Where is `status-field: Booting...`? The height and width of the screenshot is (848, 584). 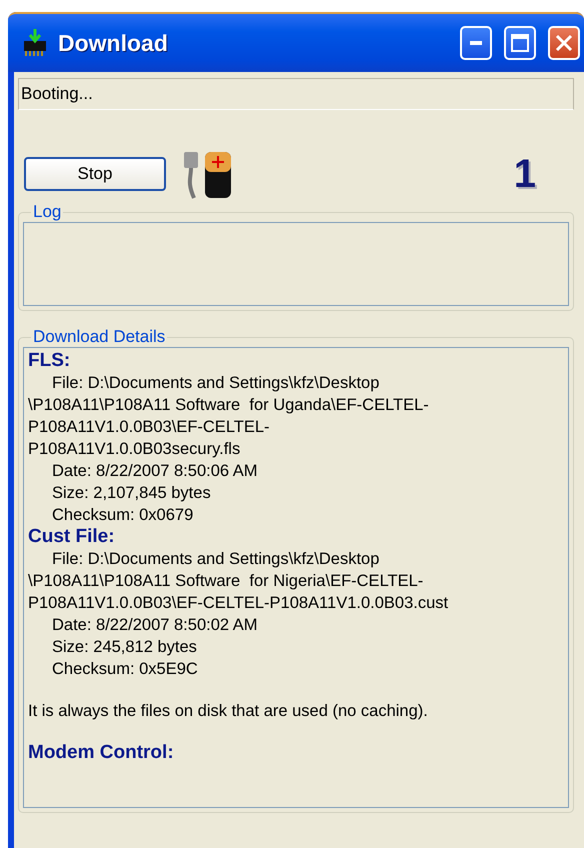
status-field: Booting... is located at coordinates (296, 94).